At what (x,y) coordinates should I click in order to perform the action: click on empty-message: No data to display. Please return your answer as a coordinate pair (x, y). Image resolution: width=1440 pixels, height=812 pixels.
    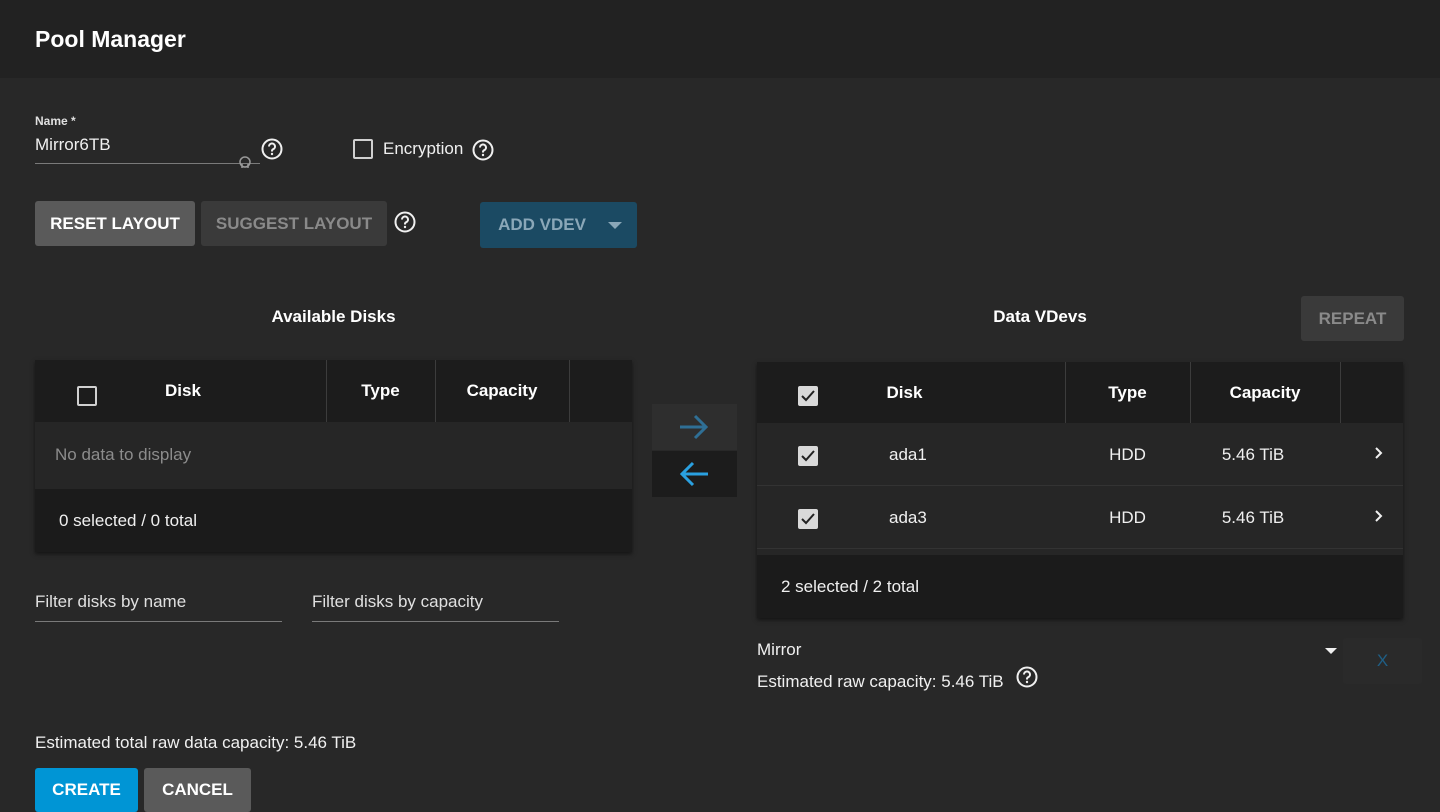
    Looking at the image, I should click on (123, 454).